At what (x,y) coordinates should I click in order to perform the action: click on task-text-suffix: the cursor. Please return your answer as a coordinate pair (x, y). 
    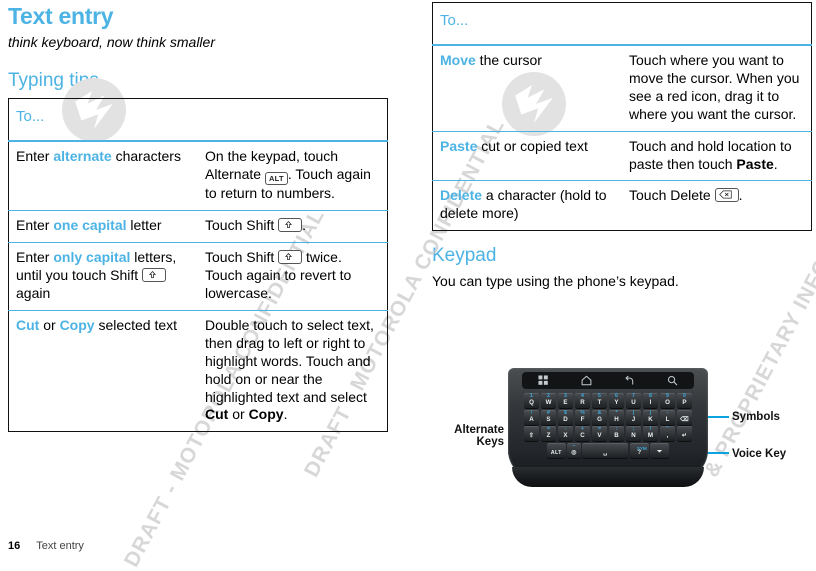
    Looking at the image, I should click on (508, 60).